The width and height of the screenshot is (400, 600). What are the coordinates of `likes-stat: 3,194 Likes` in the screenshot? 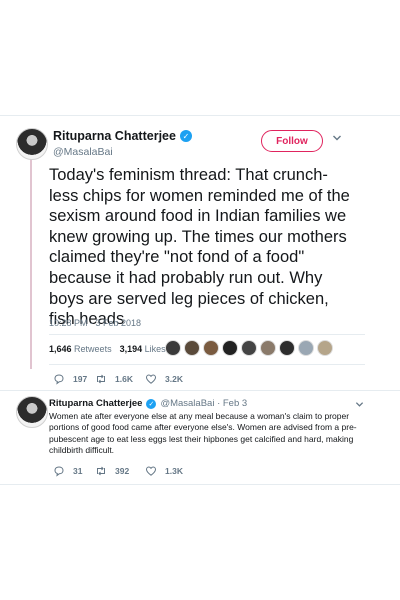 It's located at (143, 349).